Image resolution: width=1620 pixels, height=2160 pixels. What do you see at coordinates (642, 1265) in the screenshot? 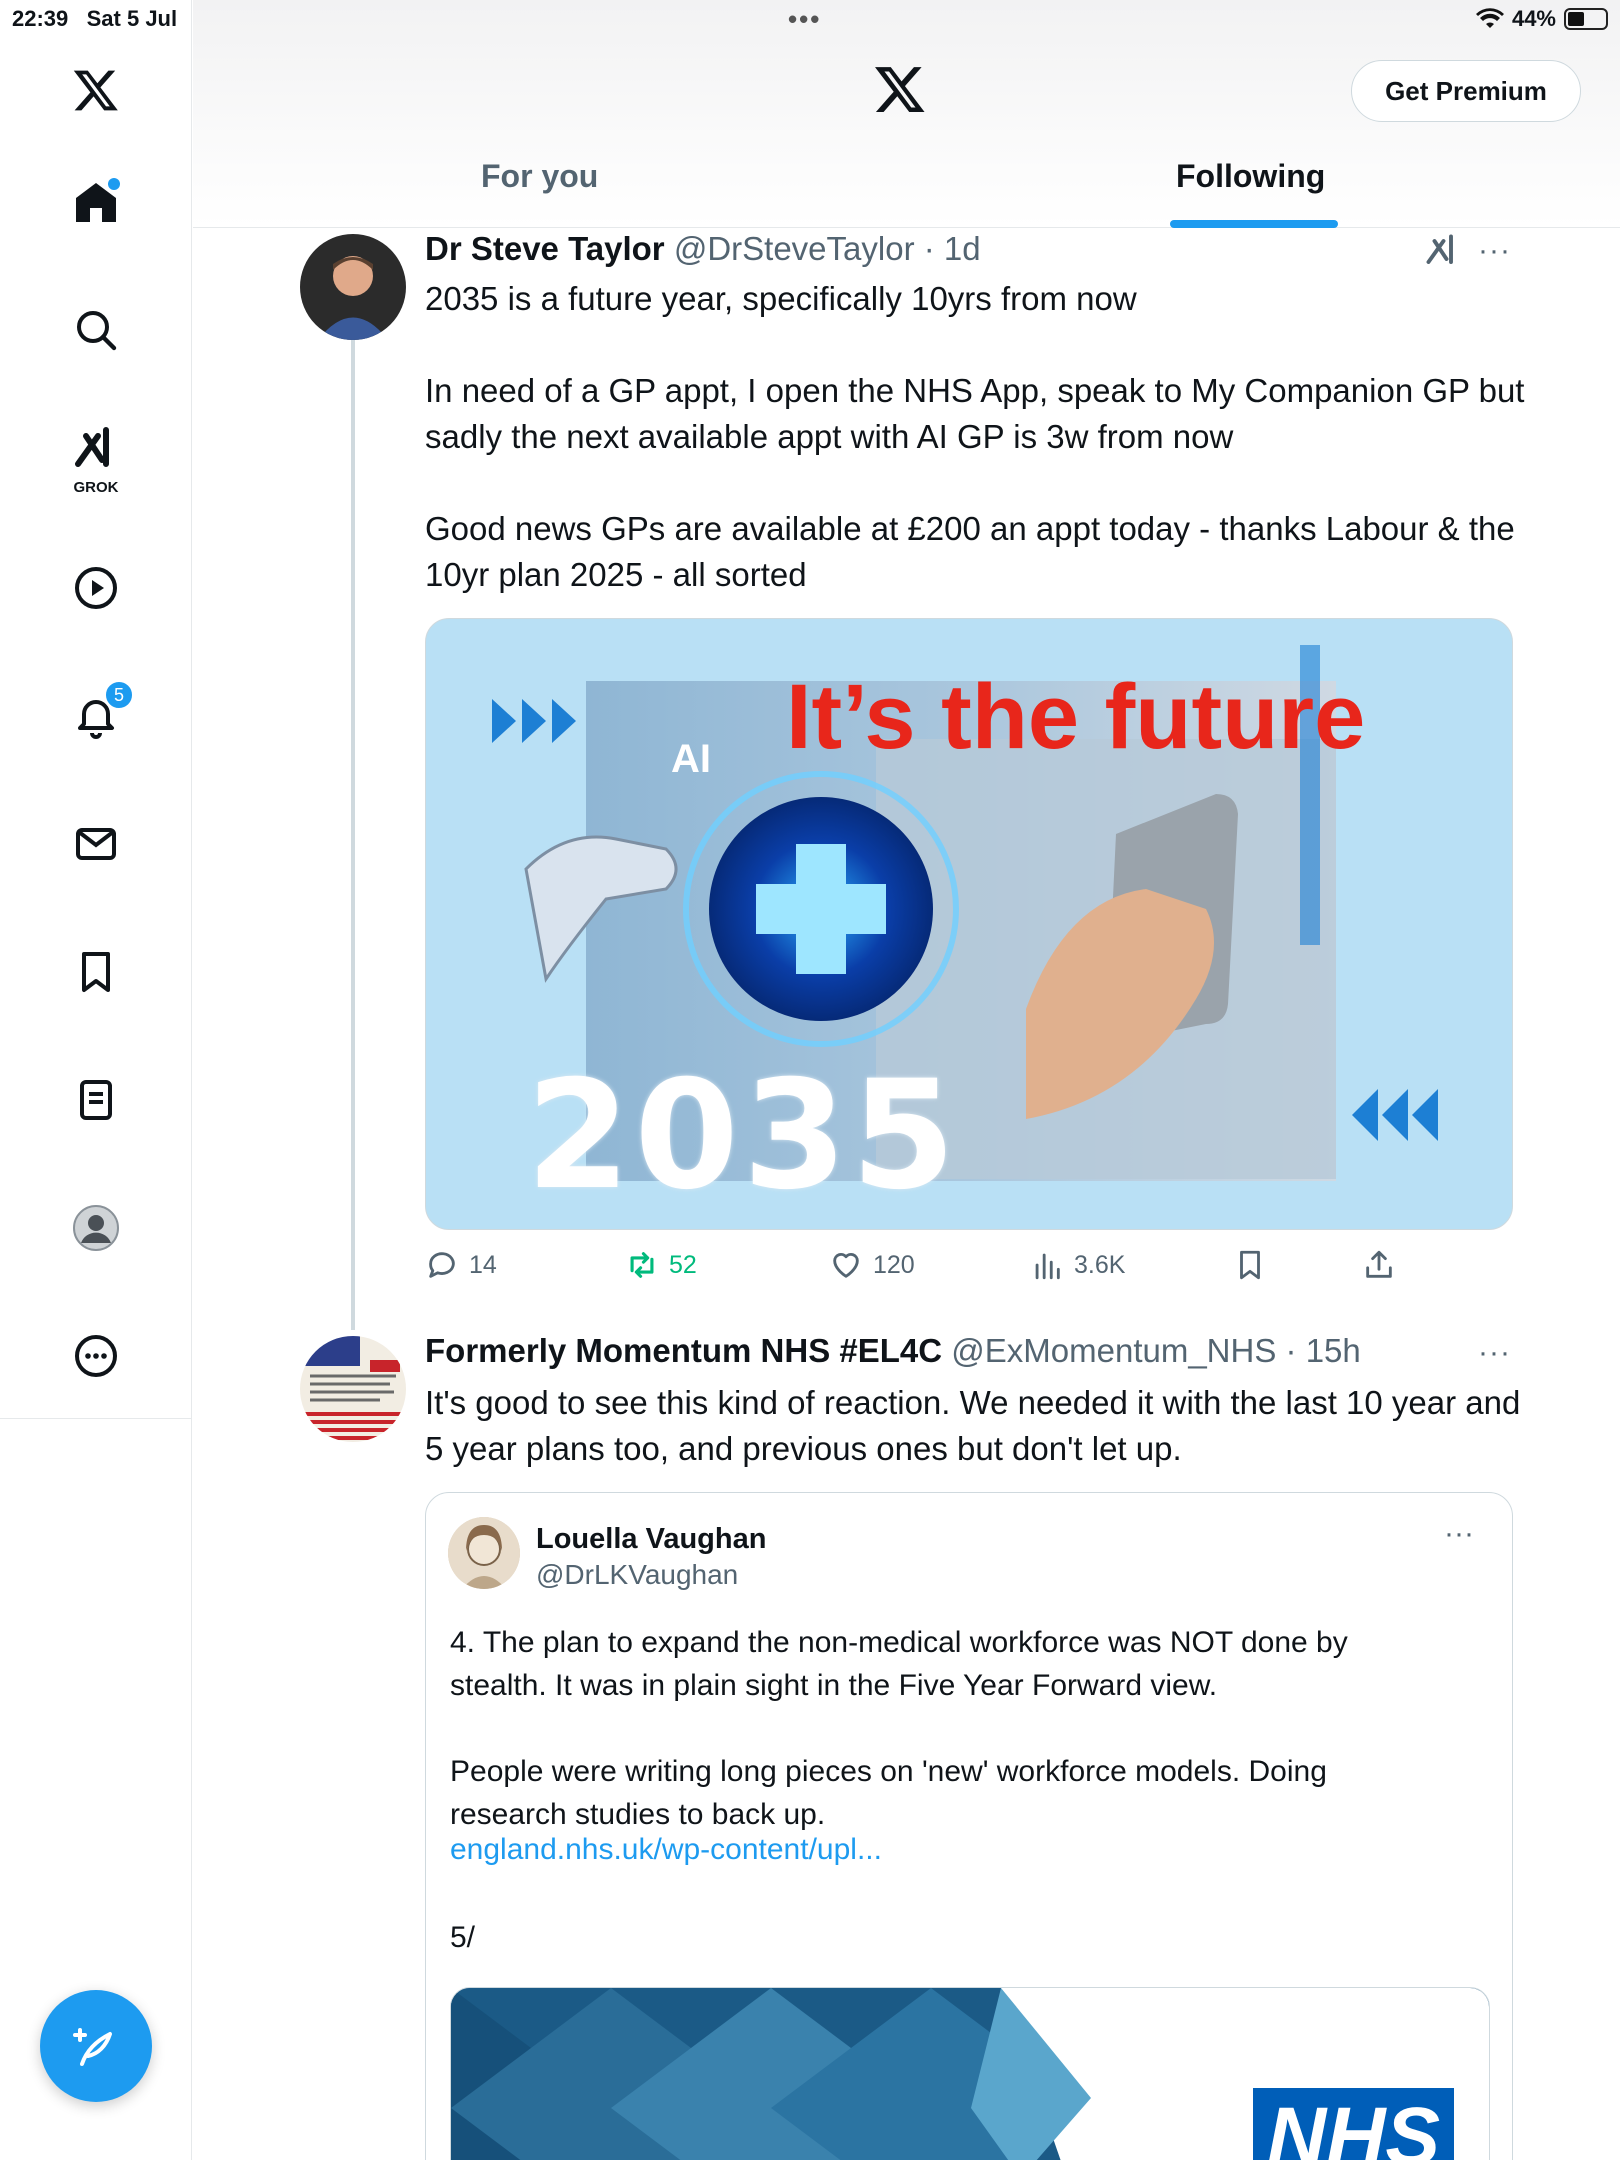
I see `repost-icon` at bounding box center [642, 1265].